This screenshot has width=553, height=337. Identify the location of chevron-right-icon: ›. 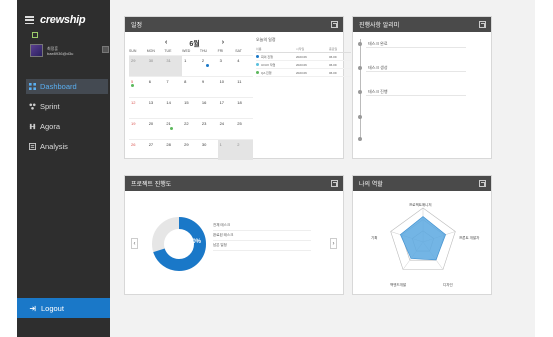
(333, 243).